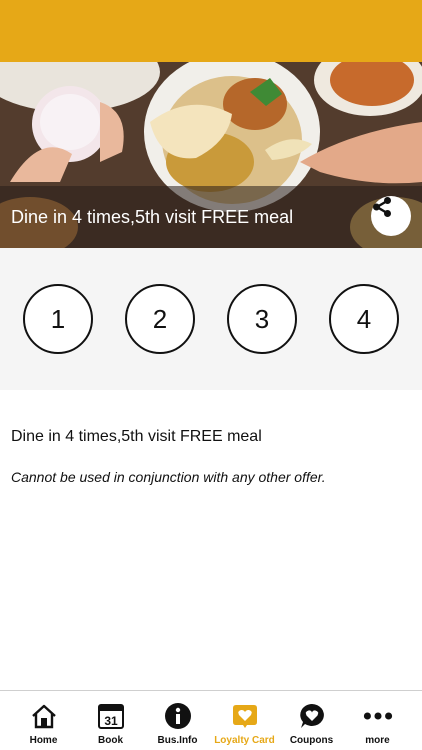 Image resolution: width=422 pixels, height=750 pixels. Describe the element at coordinates (244, 740) in the screenshot. I see `tab-loyalty-card-label: Loyalty Card` at that location.